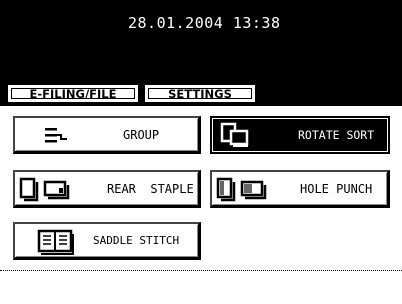  I want to click on saddle-stitch-icon, so click(55, 242).